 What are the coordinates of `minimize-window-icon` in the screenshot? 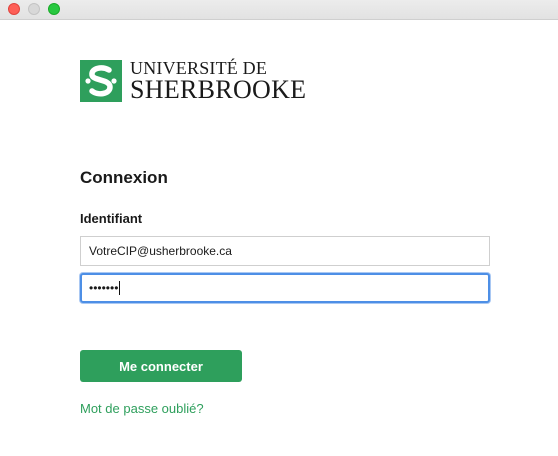 It's located at (34, 9).